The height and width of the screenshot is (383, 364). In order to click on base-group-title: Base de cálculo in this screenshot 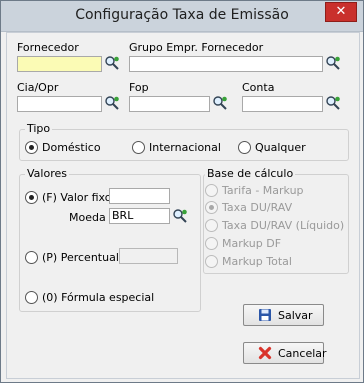, I will do `click(250, 173)`.